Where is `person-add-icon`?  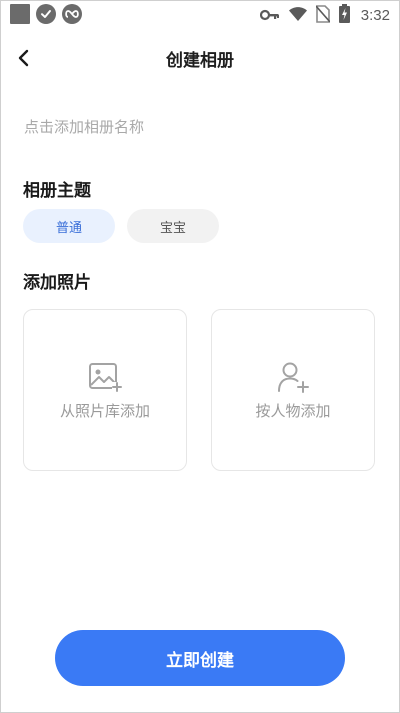 person-add-icon is located at coordinates (293, 377).